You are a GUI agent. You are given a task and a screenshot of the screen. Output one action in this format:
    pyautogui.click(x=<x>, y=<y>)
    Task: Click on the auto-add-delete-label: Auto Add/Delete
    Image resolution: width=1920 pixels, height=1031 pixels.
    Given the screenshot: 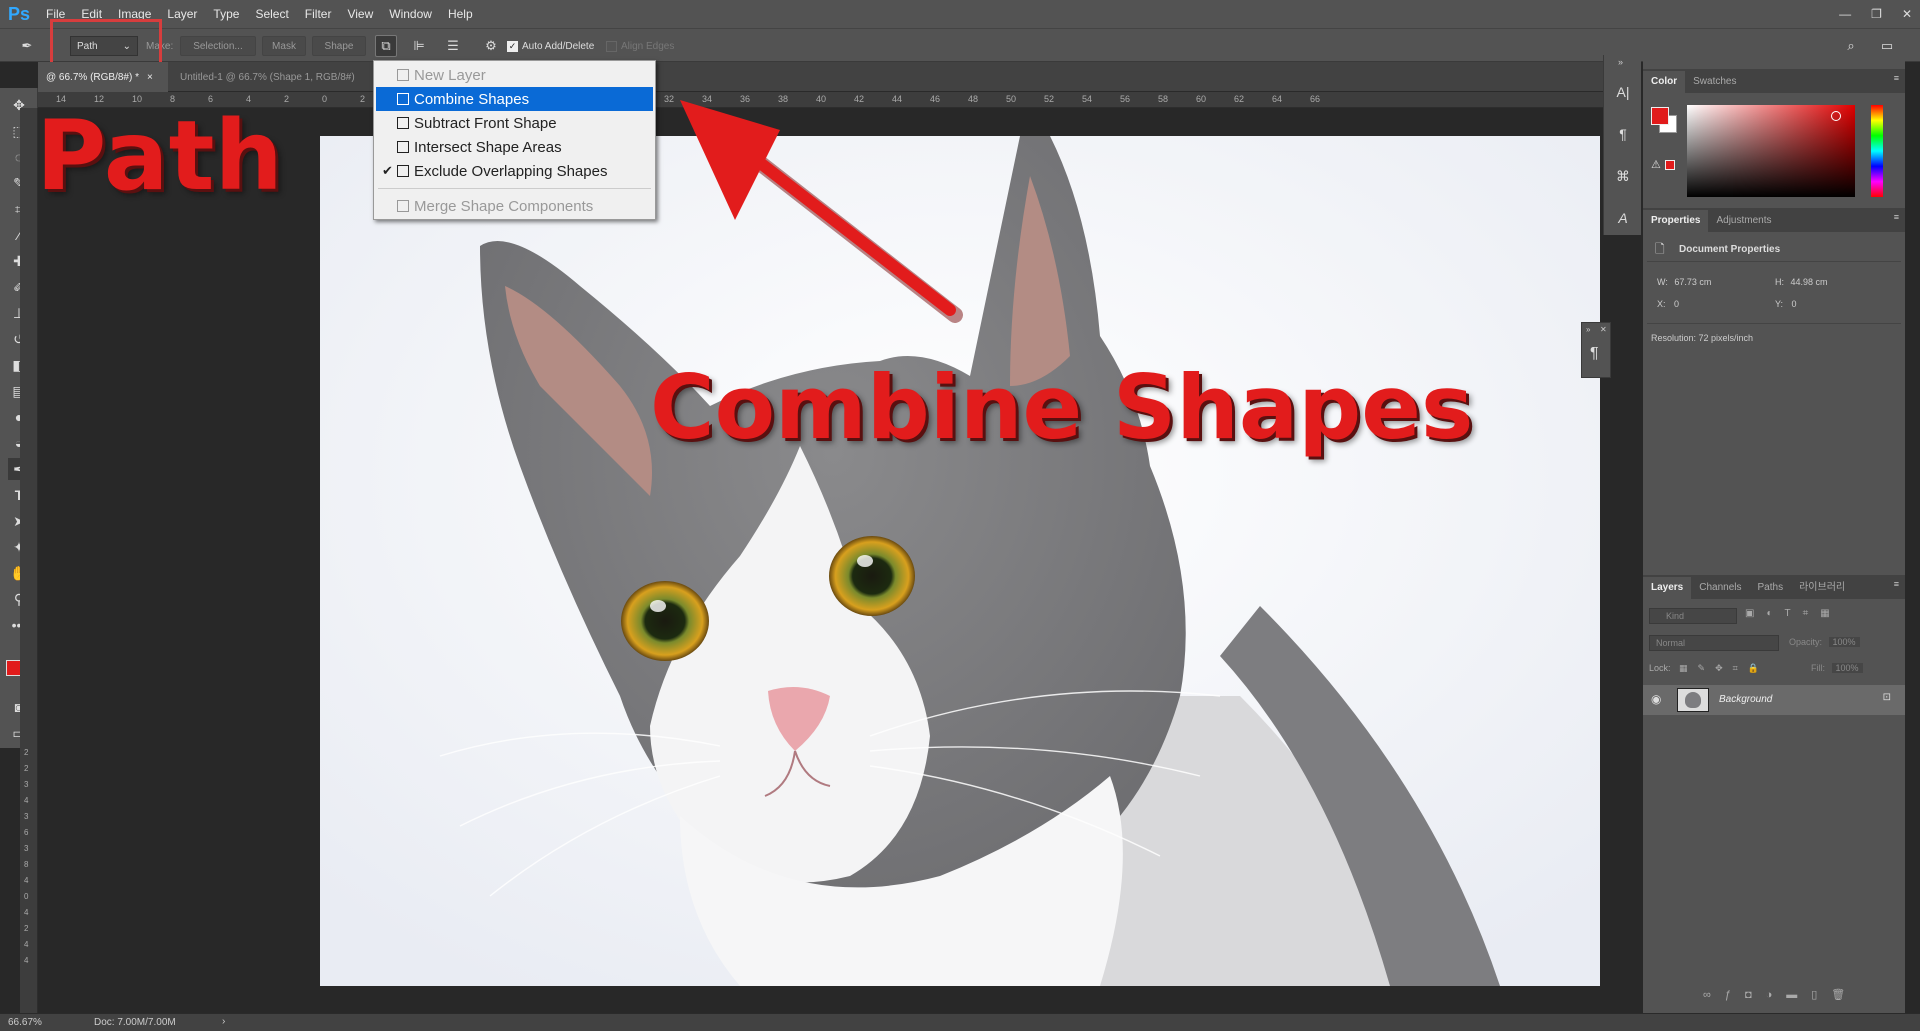 What is the action you would take?
    pyautogui.click(x=558, y=46)
    